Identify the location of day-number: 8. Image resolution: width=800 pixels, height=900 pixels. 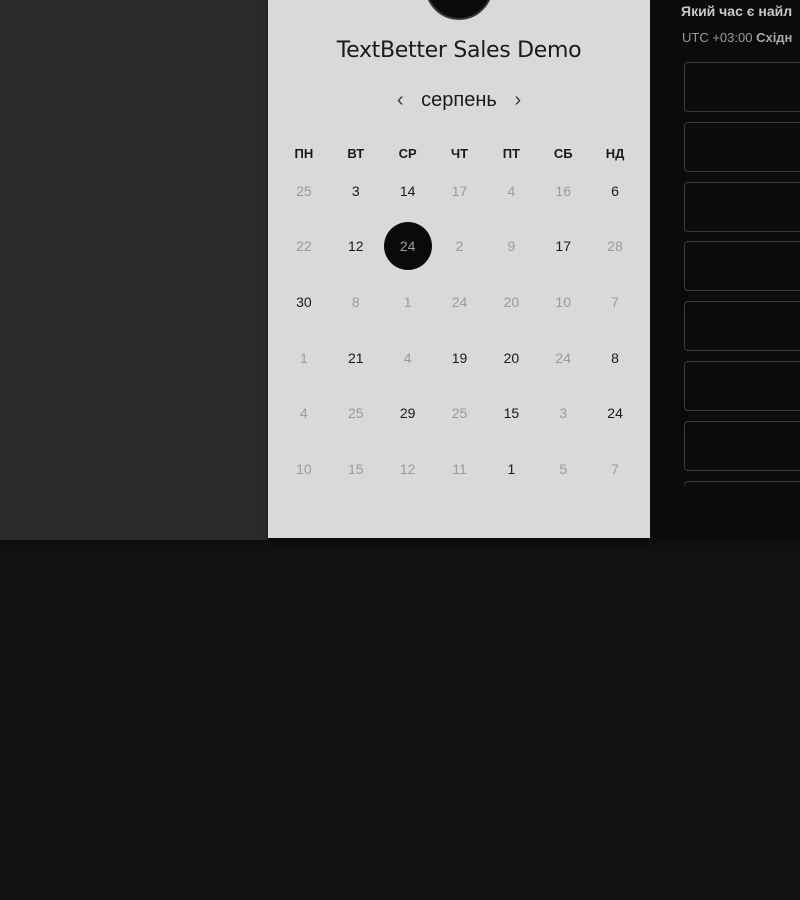
(355, 301).